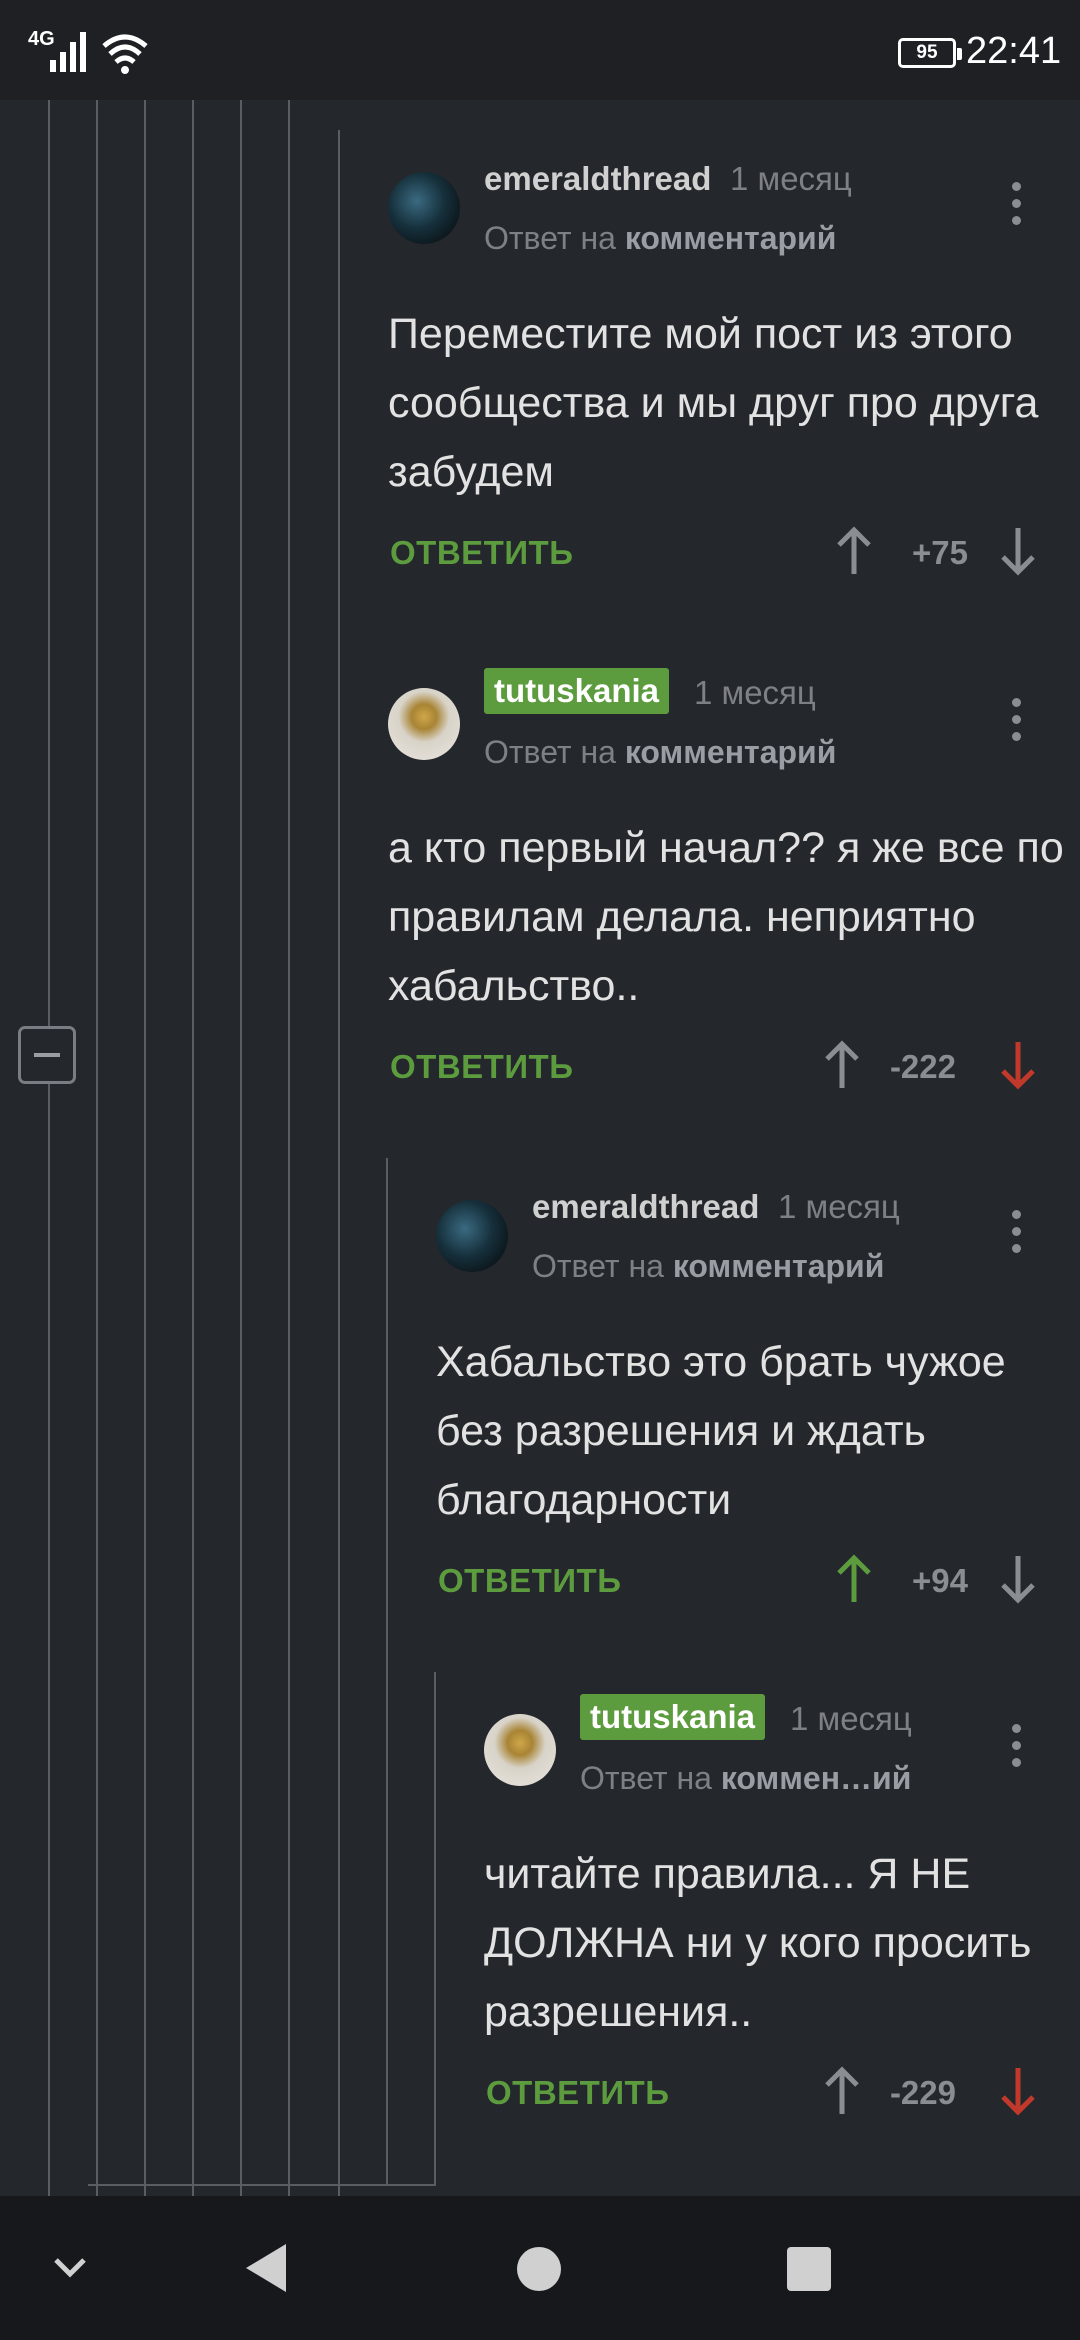 The width and height of the screenshot is (1080, 2340). Describe the element at coordinates (540, 50) in the screenshot. I see `status-bar: 4G 95 22:41` at that location.